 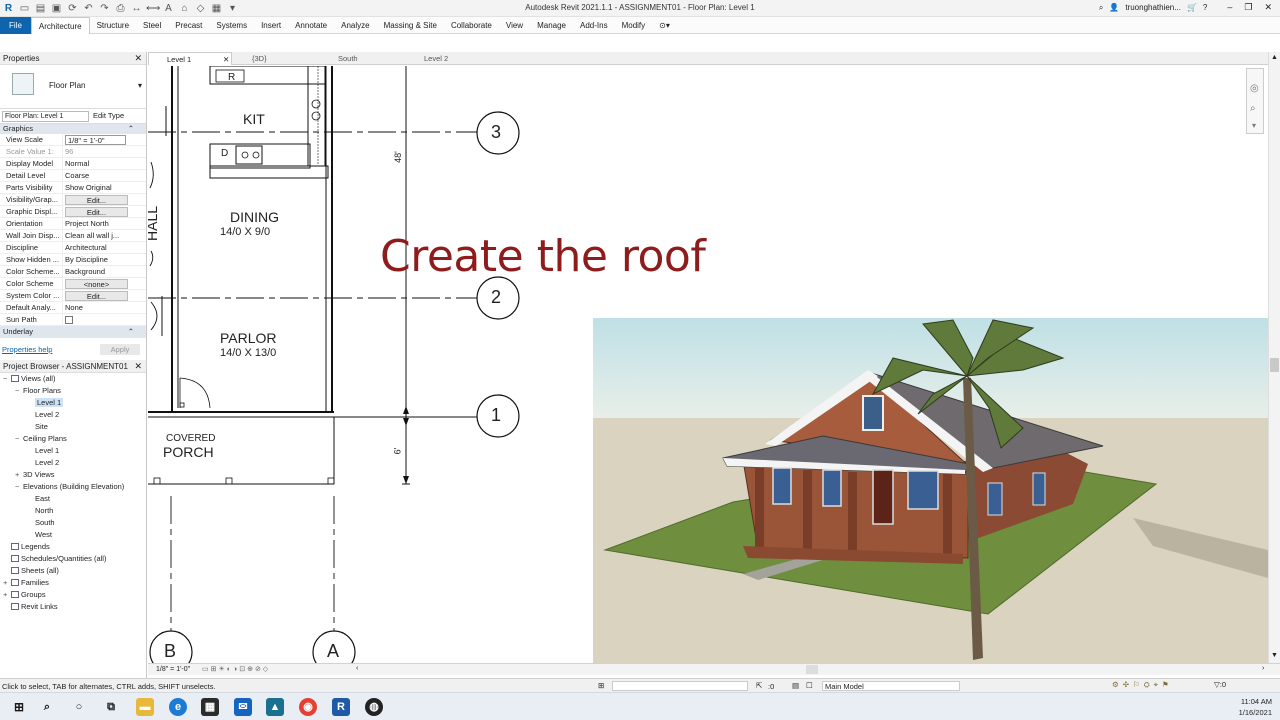 I want to click on collapse-icon: ⌃, so click(x=131, y=332).